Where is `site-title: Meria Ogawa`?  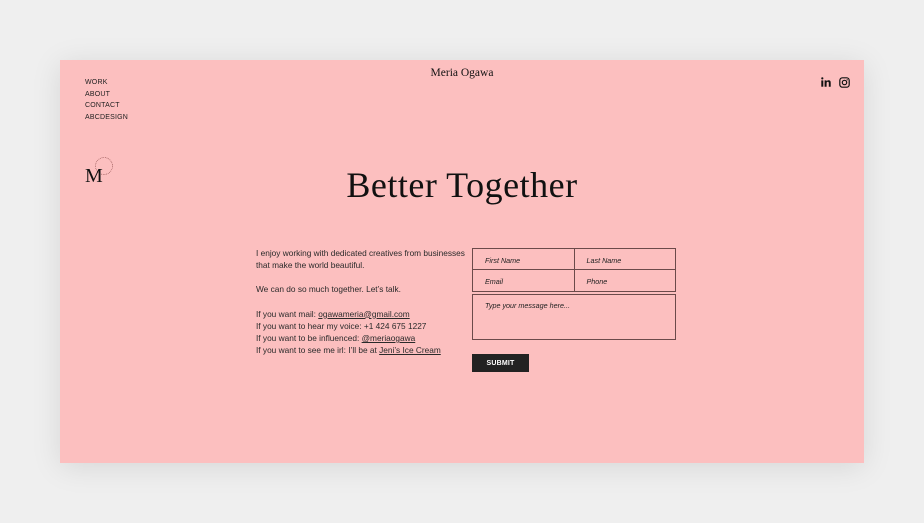 site-title: Meria Ogawa is located at coordinates (462, 73).